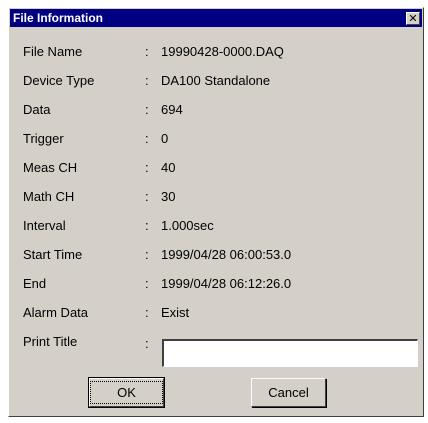 The image size is (428, 423). Describe the element at coordinates (413, 18) in the screenshot. I see `close-icon: ✕` at that location.